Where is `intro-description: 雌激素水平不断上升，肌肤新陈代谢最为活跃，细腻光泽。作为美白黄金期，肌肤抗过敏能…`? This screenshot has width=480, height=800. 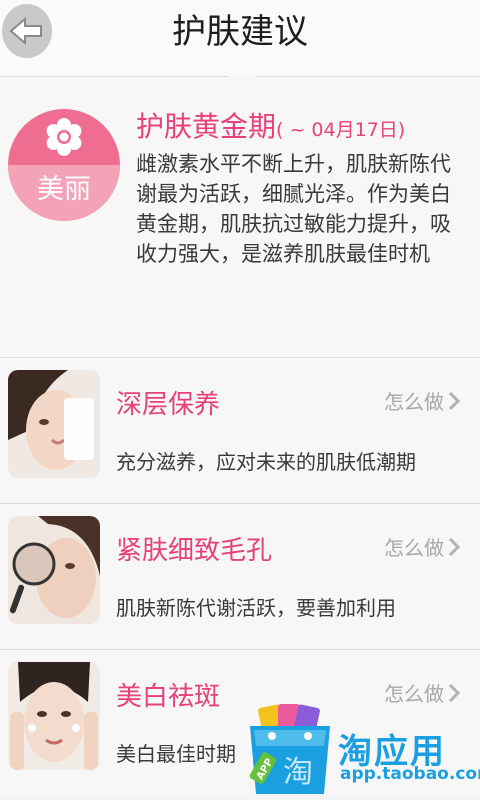 intro-description: 雌激素水平不断上升，肌肤新陈代谢最为活跃，细腻光泽。作为美白黄金期，肌肤抗过敏能… is located at coordinates (293, 209).